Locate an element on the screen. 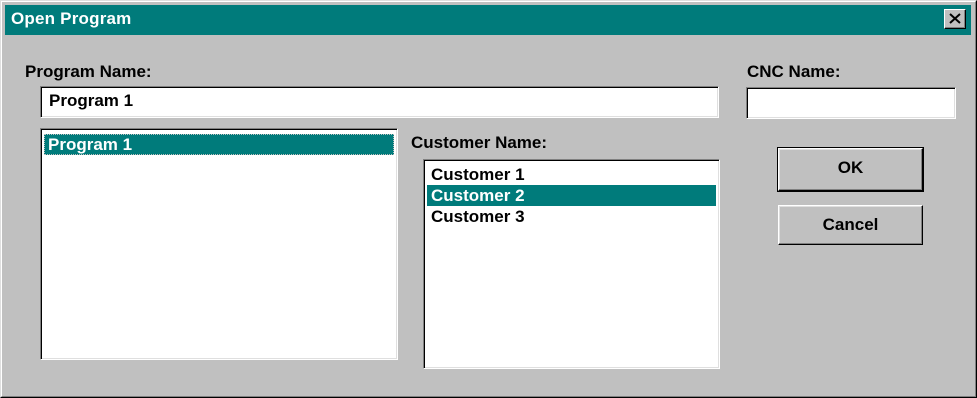 This screenshot has width=977, height=398. close-icon is located at coordinates (955, 18).